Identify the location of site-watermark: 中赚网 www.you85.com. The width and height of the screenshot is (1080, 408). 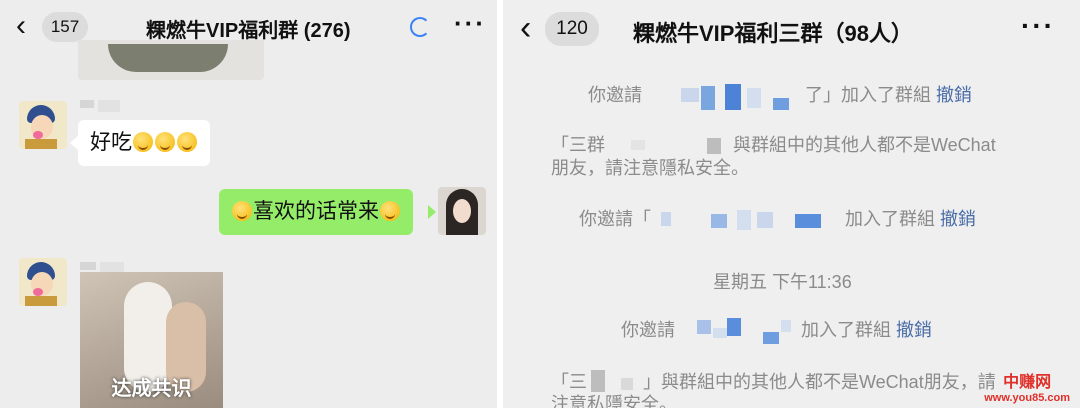
(1027, 386).